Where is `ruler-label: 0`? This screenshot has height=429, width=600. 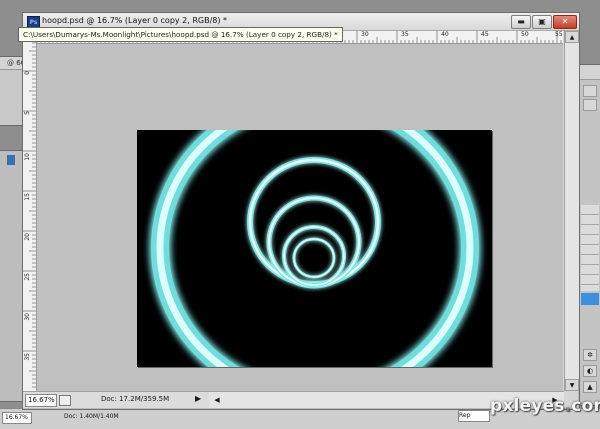 ruler-label: 0 is located at coordinates (27, 73).